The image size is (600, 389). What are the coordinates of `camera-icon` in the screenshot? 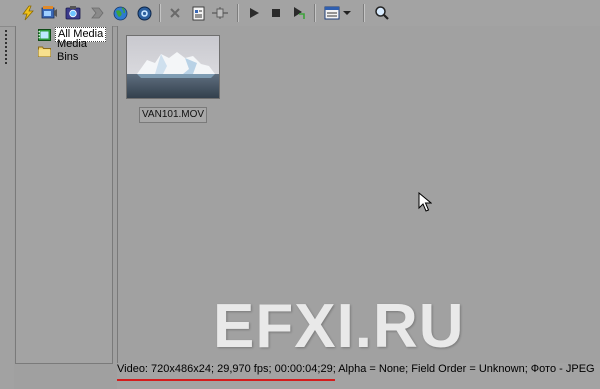 It's located at (73, 13).